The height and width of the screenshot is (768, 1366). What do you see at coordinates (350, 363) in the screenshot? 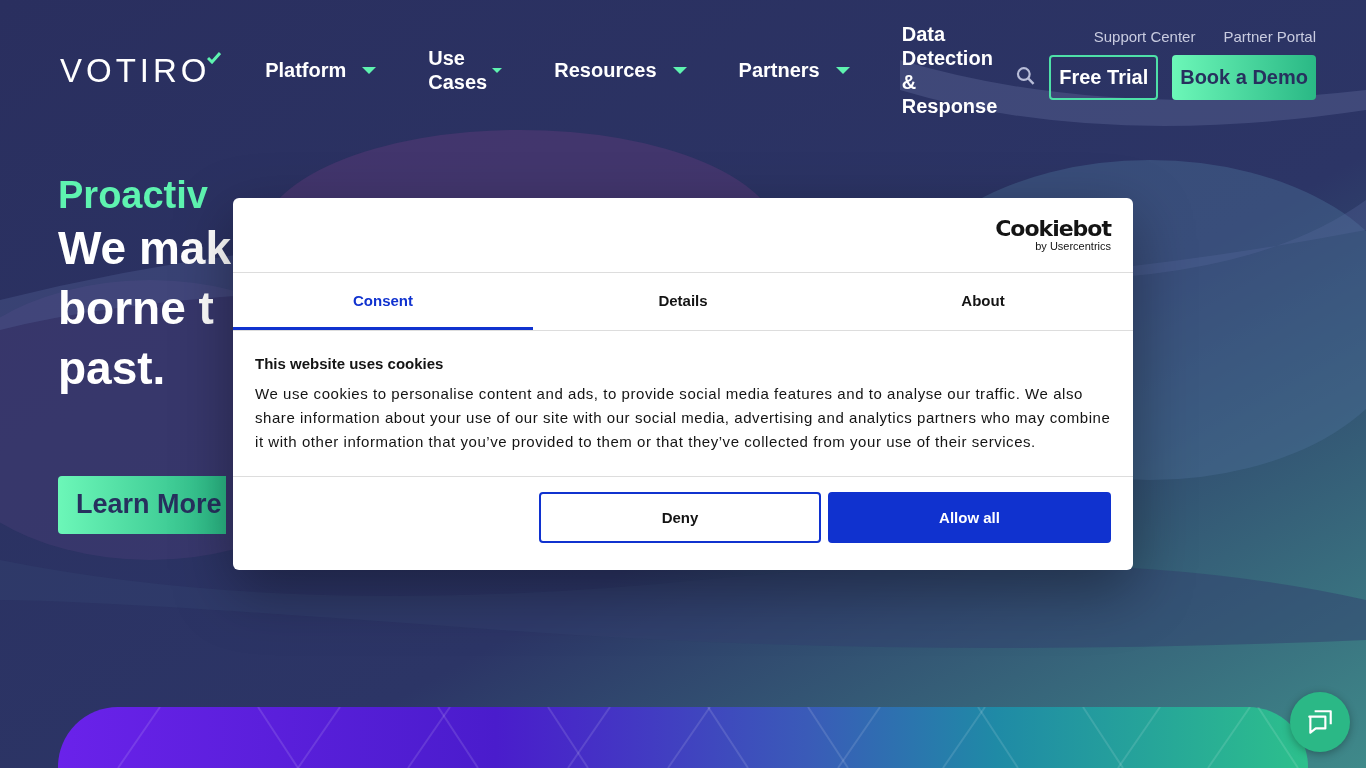
I see `dialog-title: This website uses cookies` at bounding box center [350, 363].